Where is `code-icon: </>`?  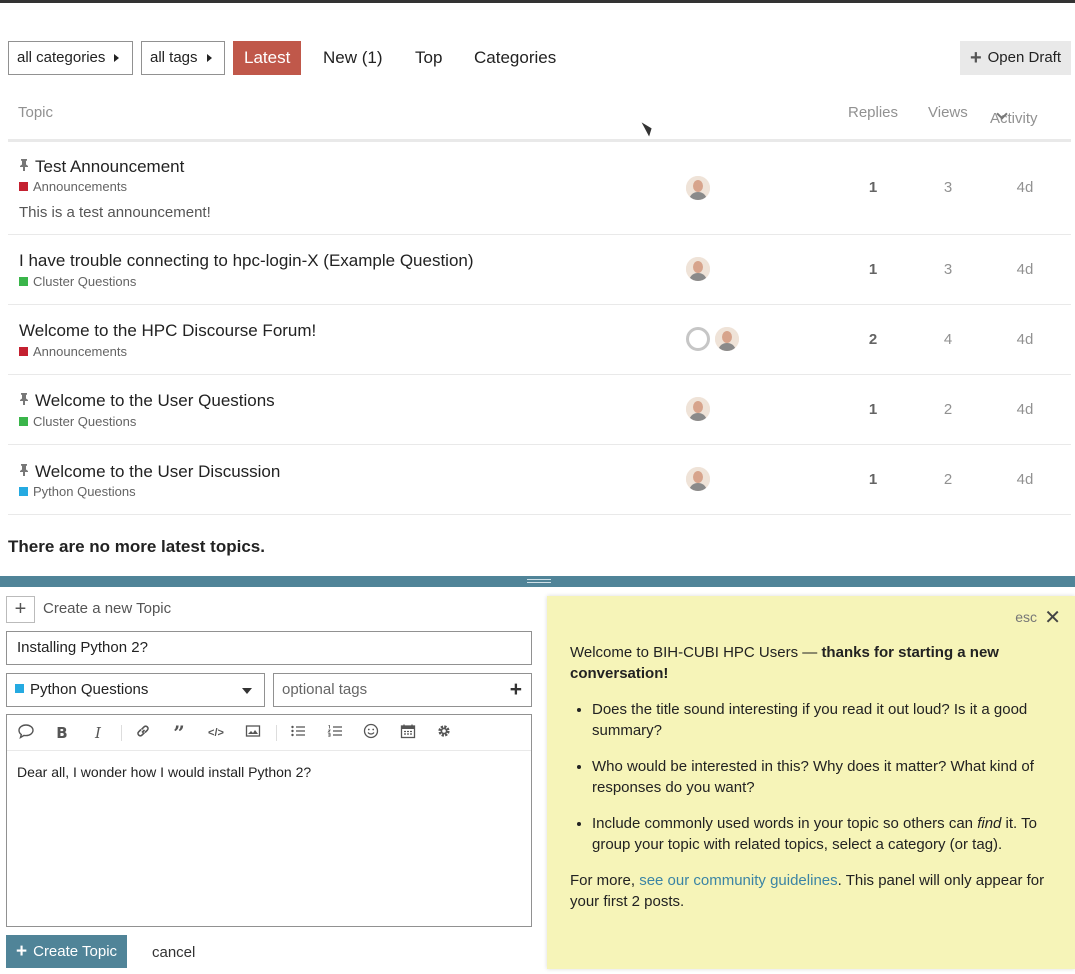 code-icon: </> is located at coordinates (216, 733).